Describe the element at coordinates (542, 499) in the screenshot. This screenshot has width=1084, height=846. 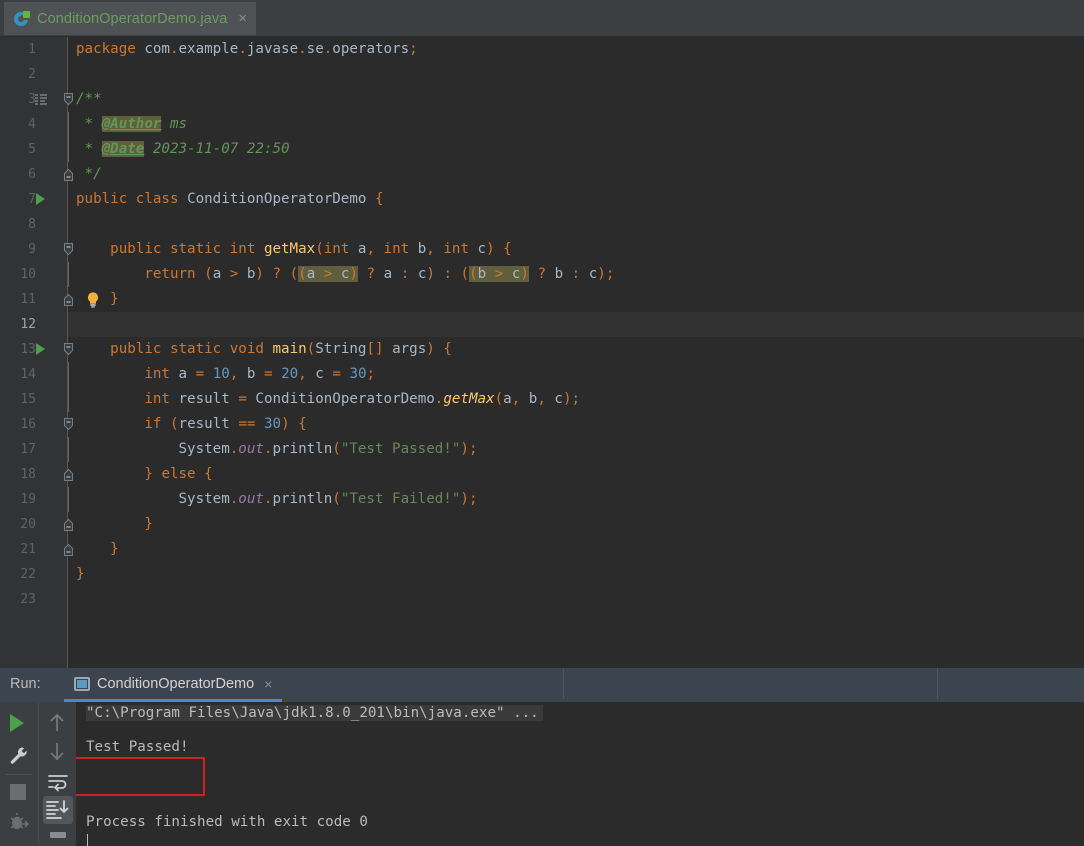
I see `code-line: 19 System.out.println("Test Failed!");` at that location.